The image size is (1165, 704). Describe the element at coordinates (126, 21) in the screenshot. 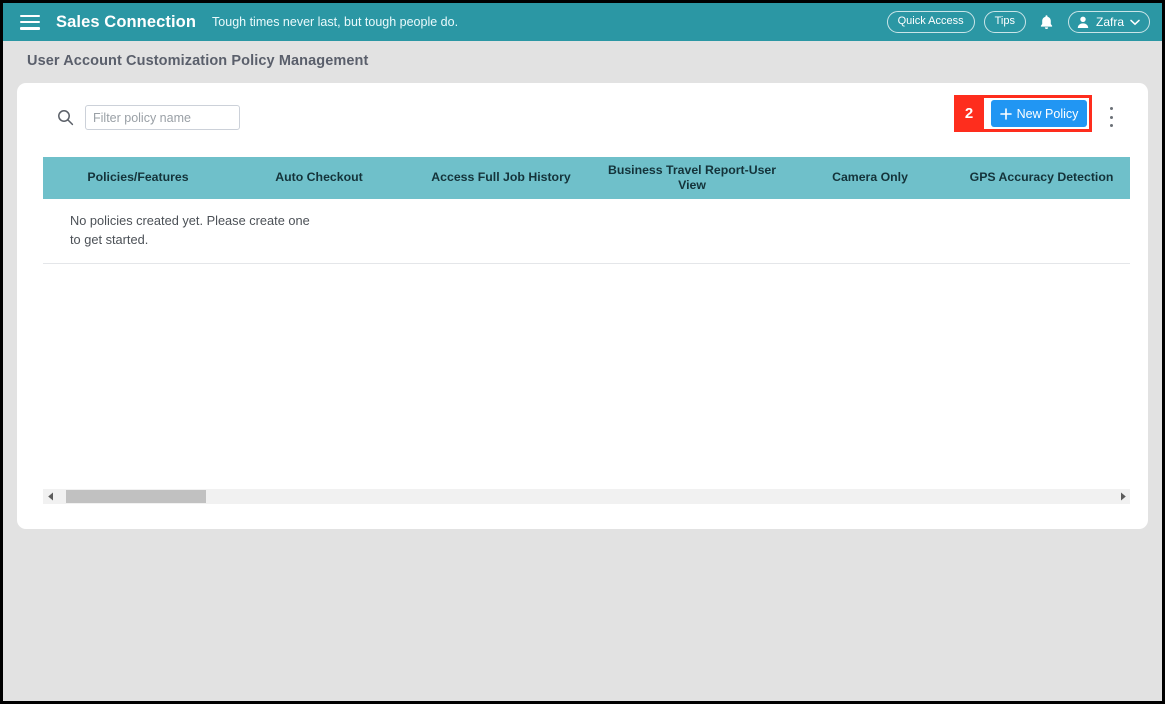

I see `app-brand-title: Sales Connection` at that location.